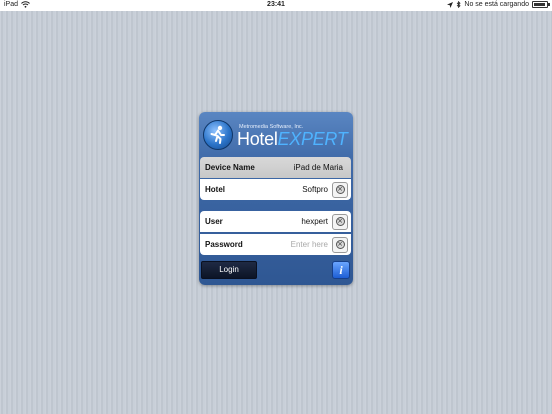  I want to click on device-name-row: Device Name iPad de Maria, so click(275, 167).